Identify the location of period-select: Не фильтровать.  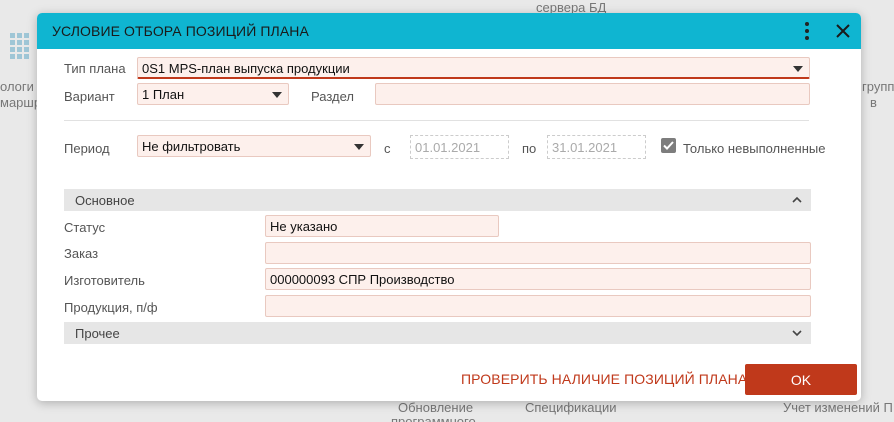
(254, 146).